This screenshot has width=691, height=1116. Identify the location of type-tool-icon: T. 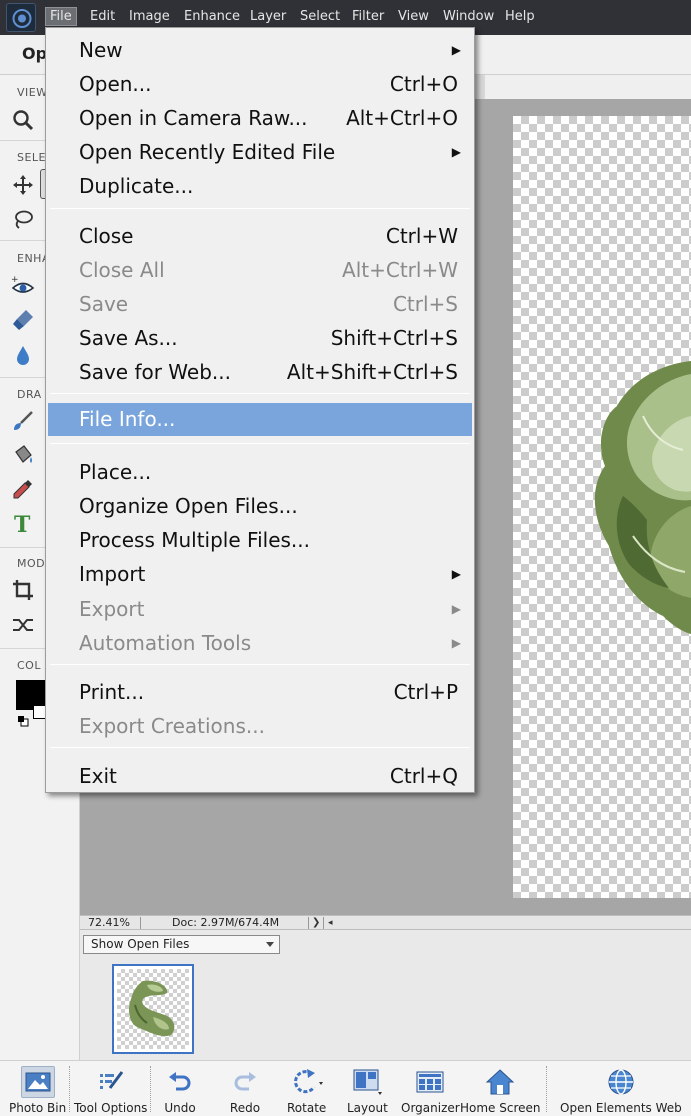
(23, 524).